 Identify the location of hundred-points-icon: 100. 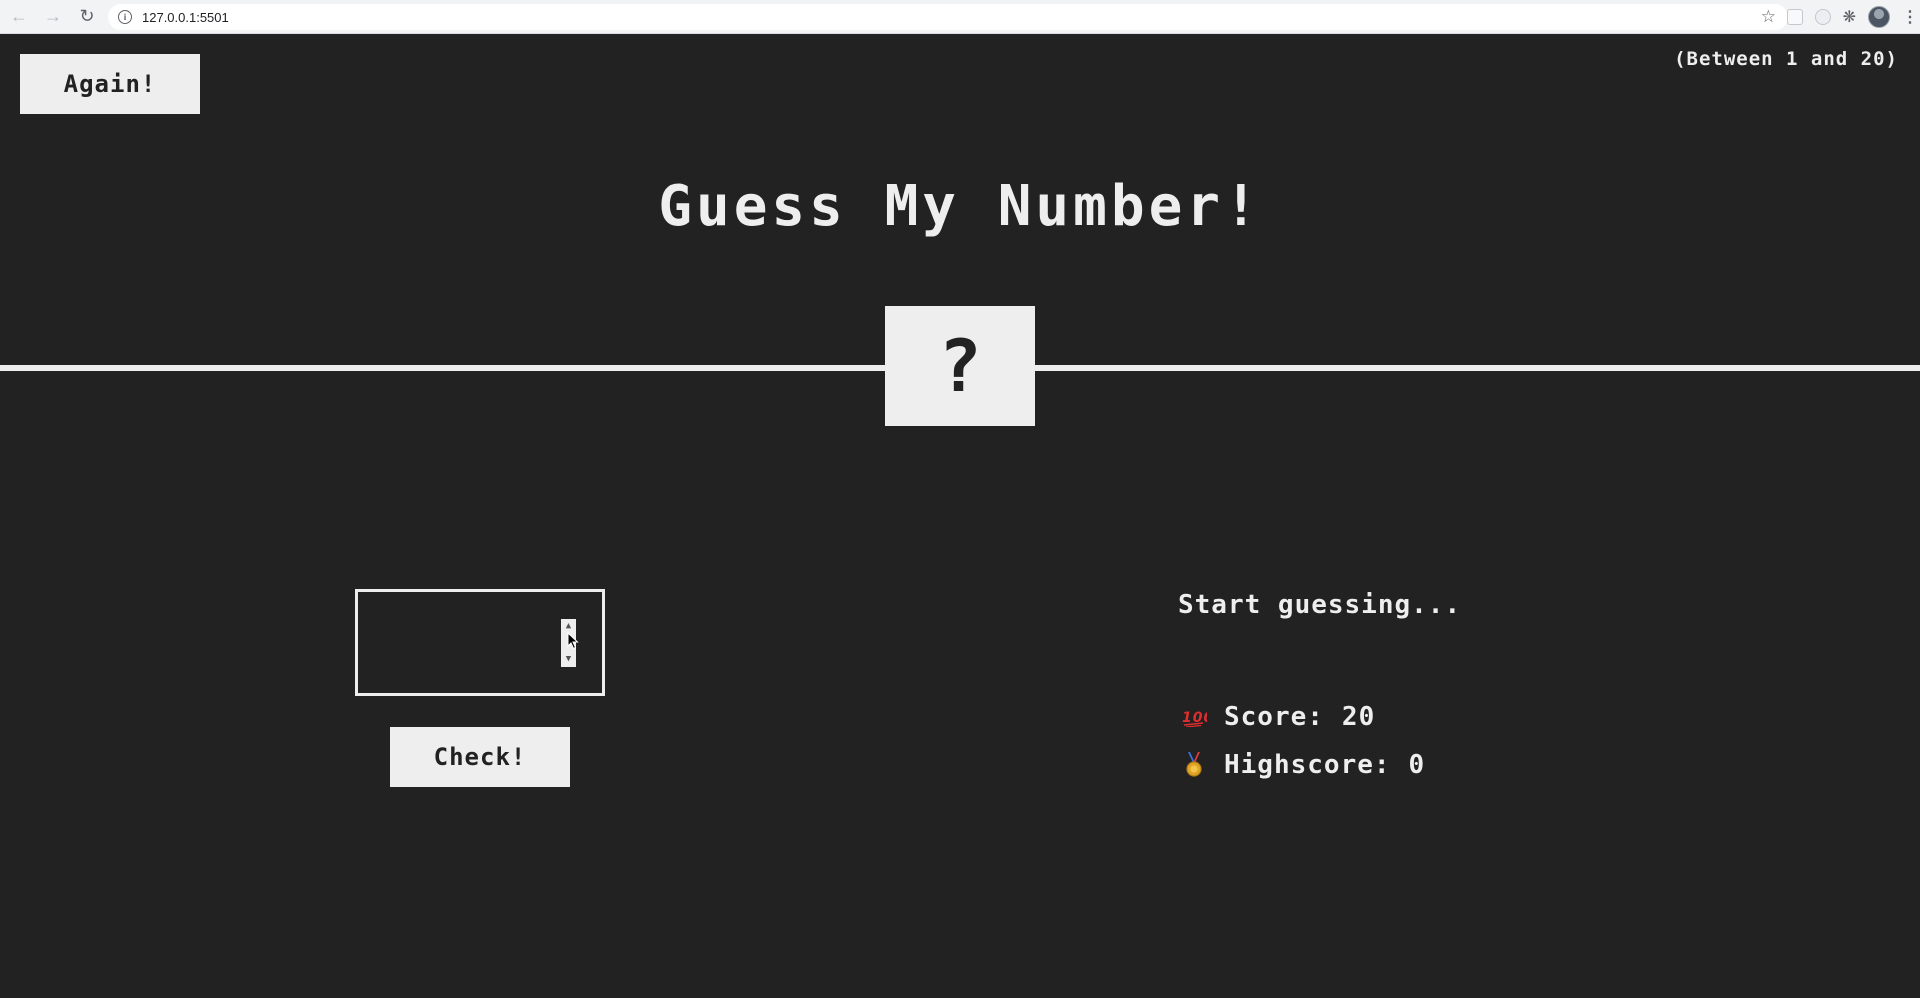
(1194, 717).